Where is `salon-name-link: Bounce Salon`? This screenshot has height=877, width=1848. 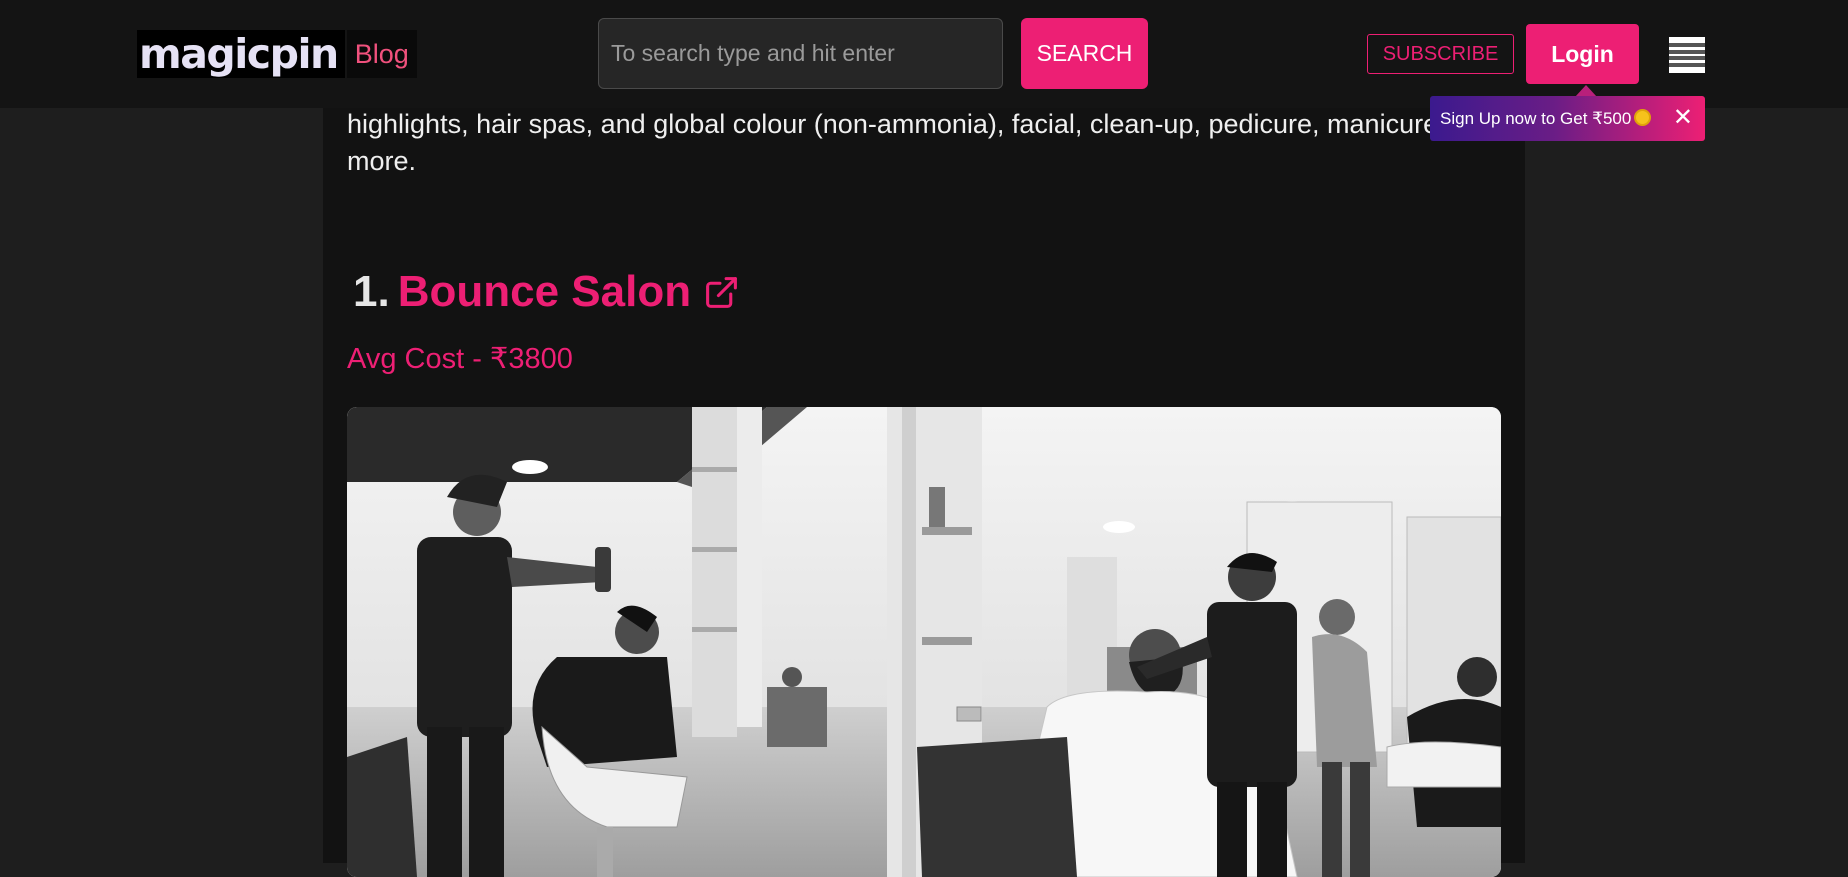
salon-name-link: Bounce Salon is located at coordinates (544, 292).